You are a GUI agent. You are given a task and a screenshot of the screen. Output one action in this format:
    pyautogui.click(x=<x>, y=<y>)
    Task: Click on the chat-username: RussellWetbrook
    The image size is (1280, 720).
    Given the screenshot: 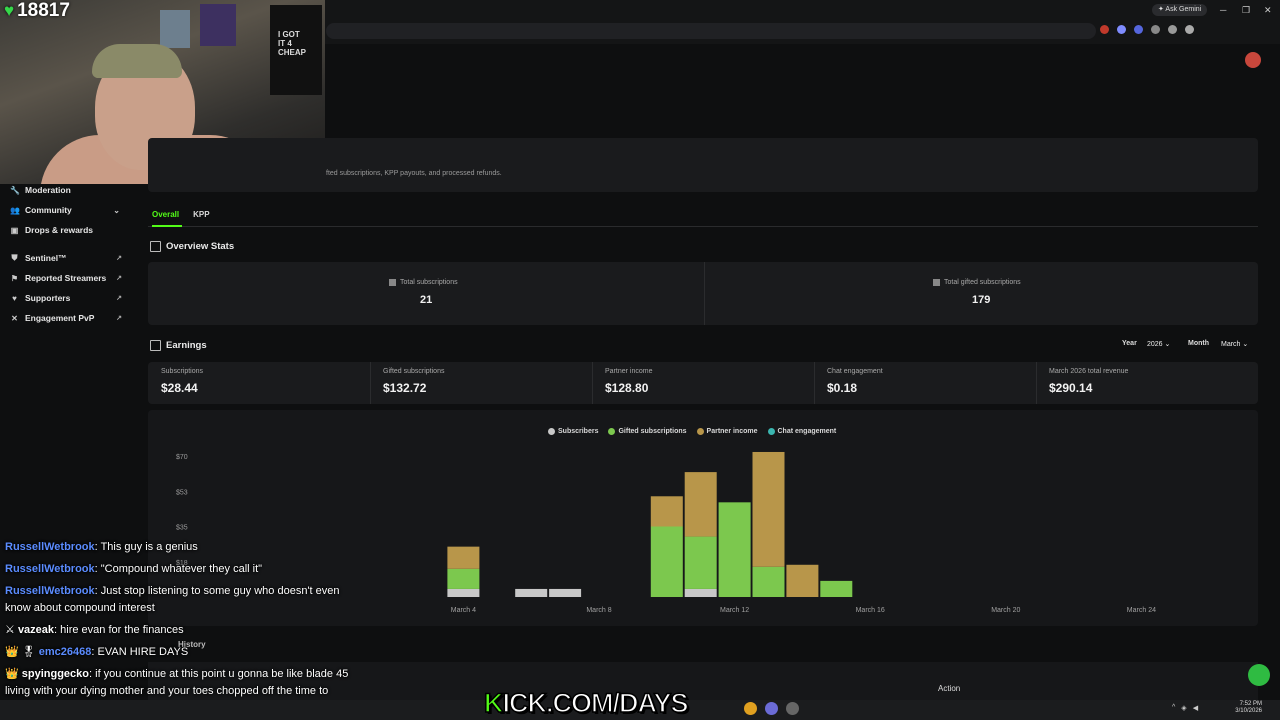 What is the action you would take?
    pyautogui.click(x=50, y=569)
    